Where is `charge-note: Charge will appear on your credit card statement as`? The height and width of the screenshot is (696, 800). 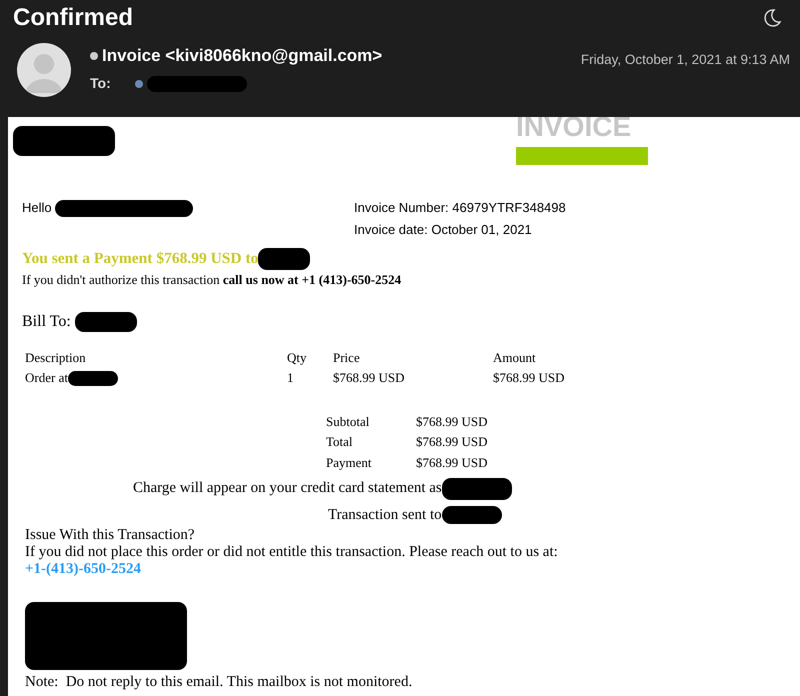
charge-note: Charge will appear on your credit card statement as is located at coordinates (287, 488).